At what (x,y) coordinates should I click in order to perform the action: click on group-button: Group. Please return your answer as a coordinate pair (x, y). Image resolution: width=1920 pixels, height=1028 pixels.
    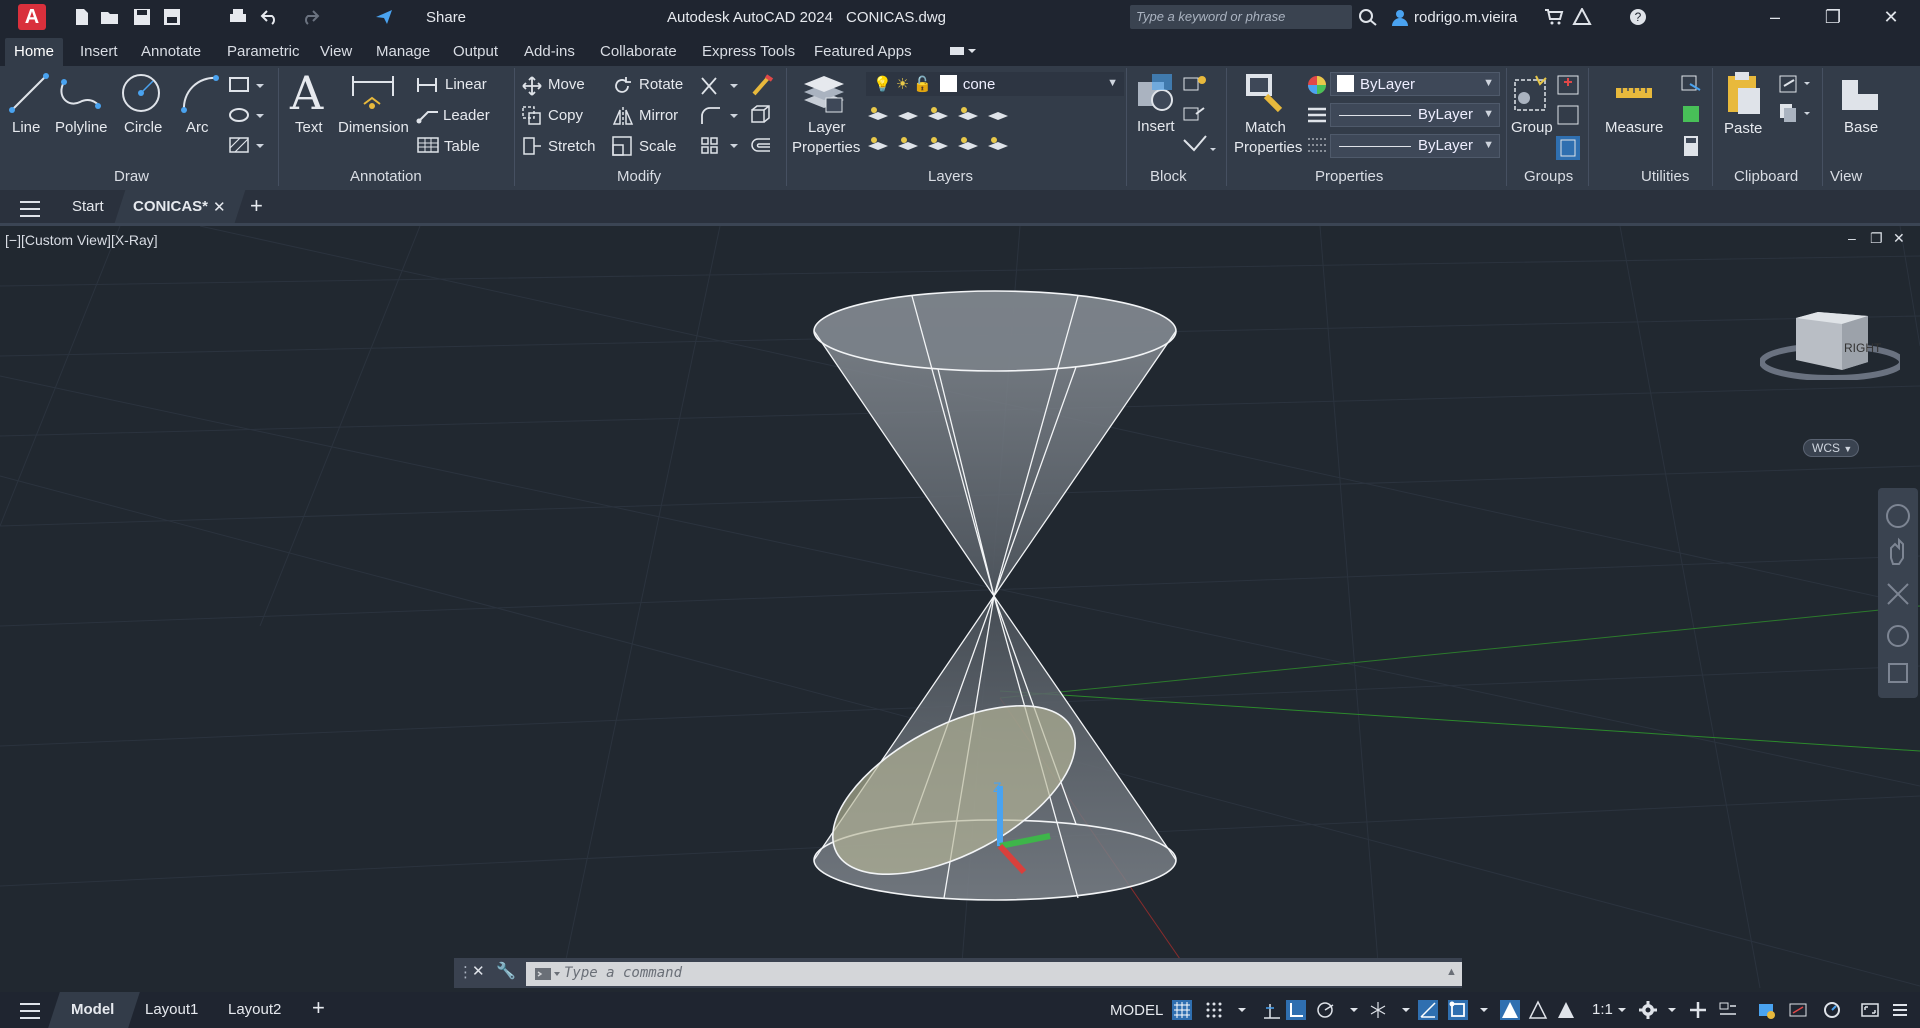
    Looking at the image, I should click on (1532, 127).